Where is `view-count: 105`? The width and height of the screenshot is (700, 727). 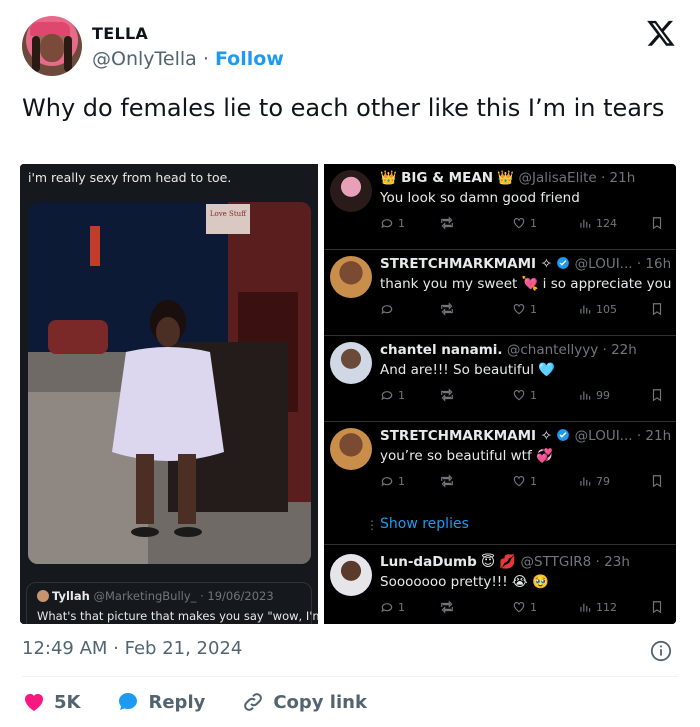
view-count: 105 is located at coordinates (597, 309).